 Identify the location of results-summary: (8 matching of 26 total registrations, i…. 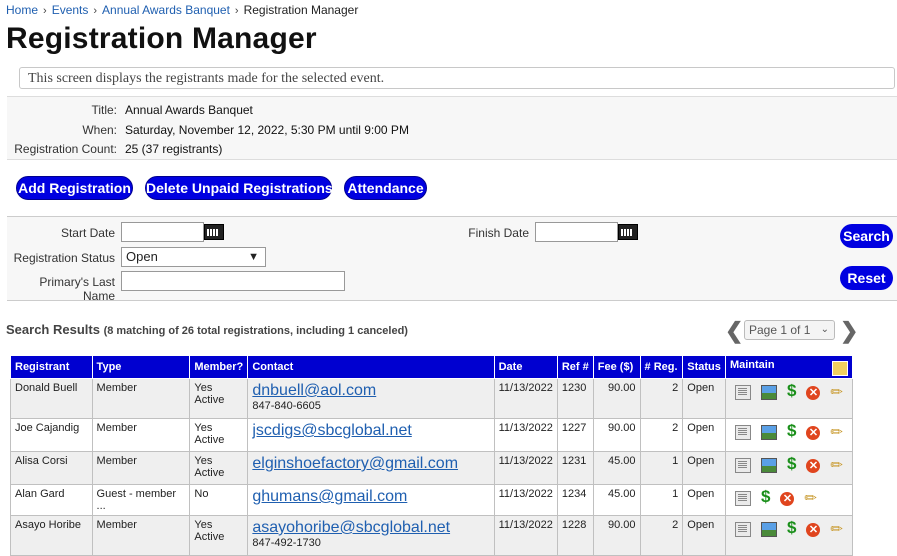
(255, 331).